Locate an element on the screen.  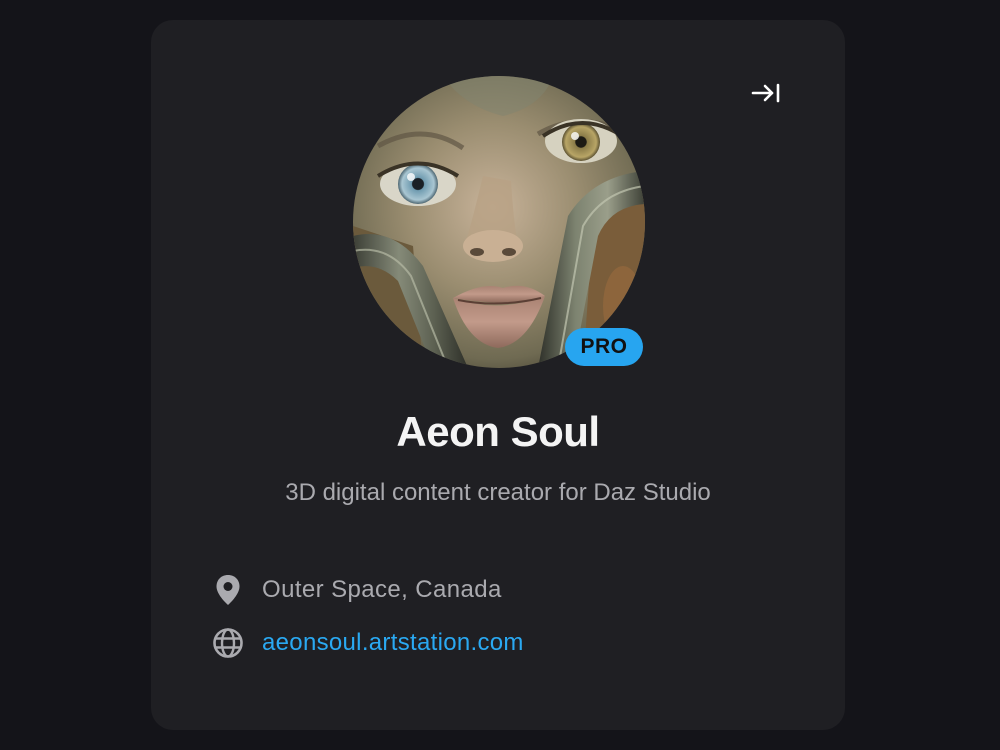
website-row: aeonsoul.artstation.com is located at coordinates (367, 643).